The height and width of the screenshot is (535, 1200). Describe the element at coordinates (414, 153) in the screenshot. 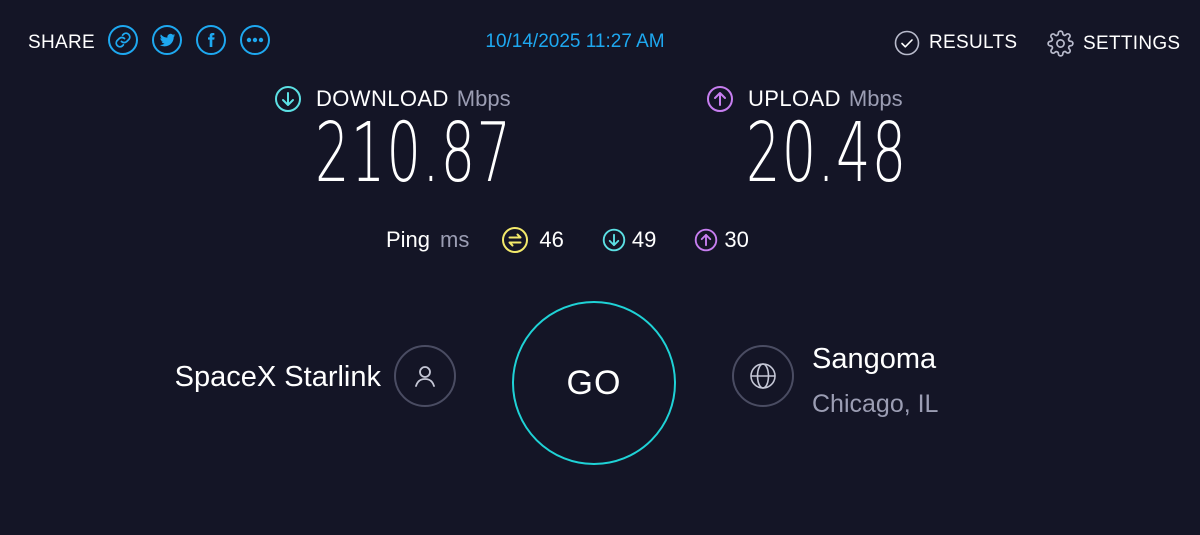

I see `download-speed-value: 210.87` at that location.